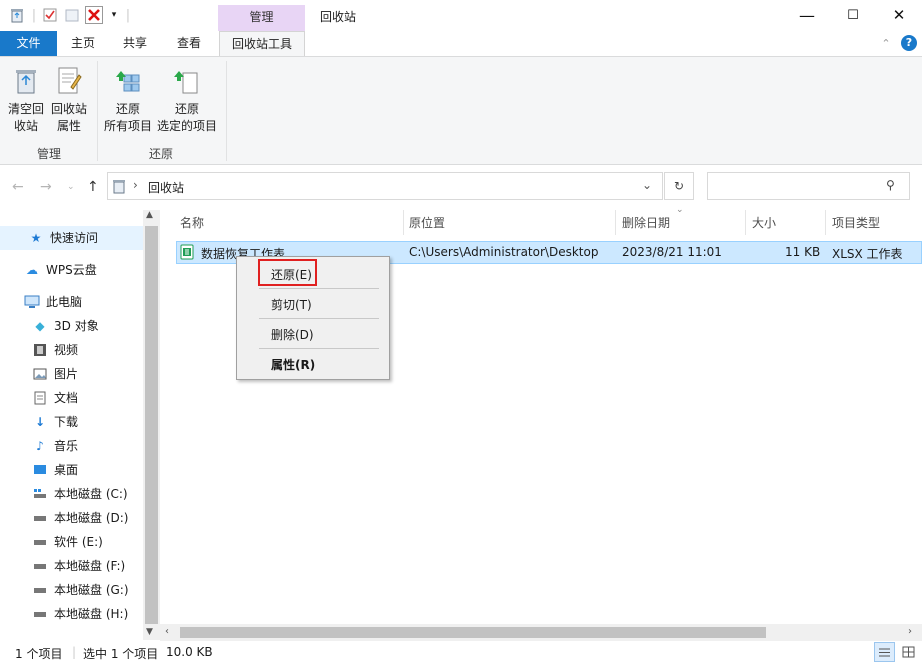  What do you see at coordinates (187, 253) in the screenshot?
I see `xlsx-file-icon` at bounding box center [187, 253].